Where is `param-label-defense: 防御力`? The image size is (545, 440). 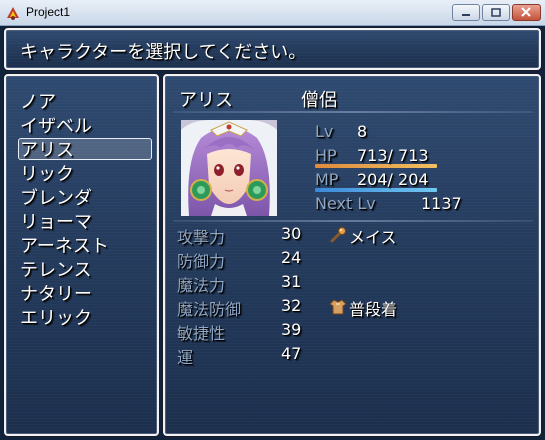
param-label-defense: 防御力 is located at coordinates (201, 261).